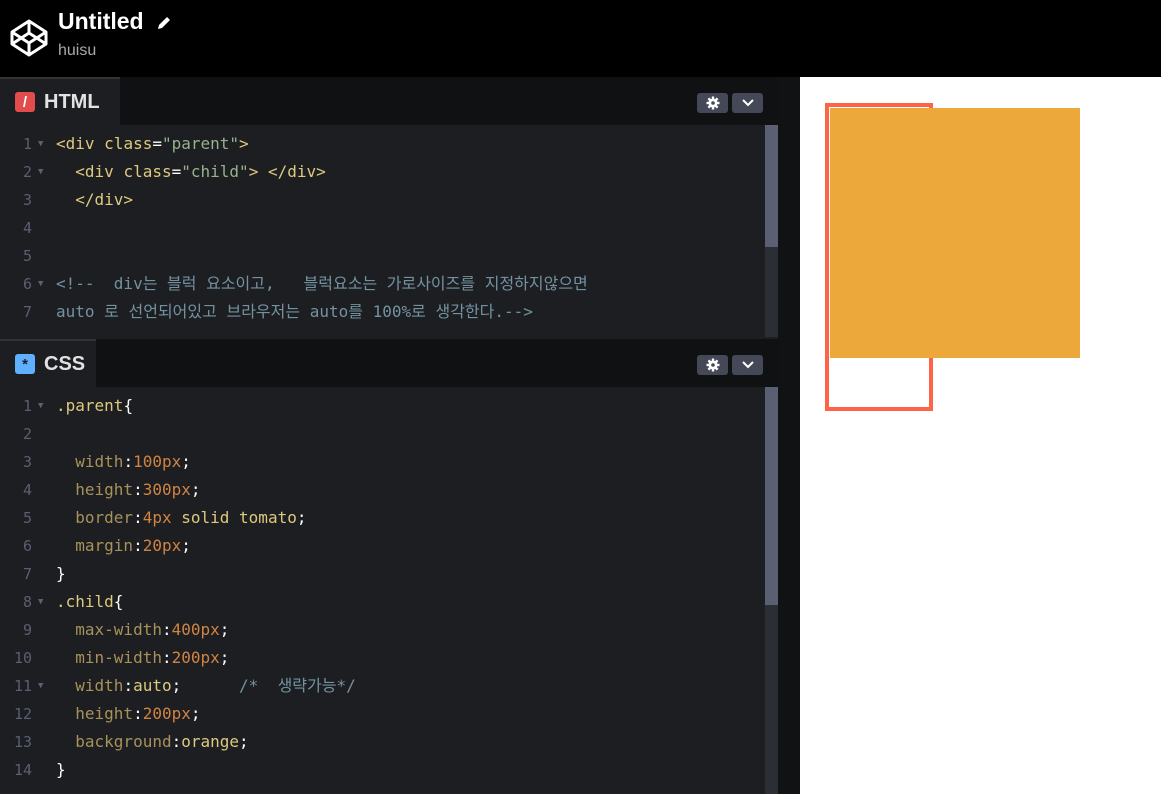 The image size is (1161, 794). I want to click on code-token: class, so click(128, 143).